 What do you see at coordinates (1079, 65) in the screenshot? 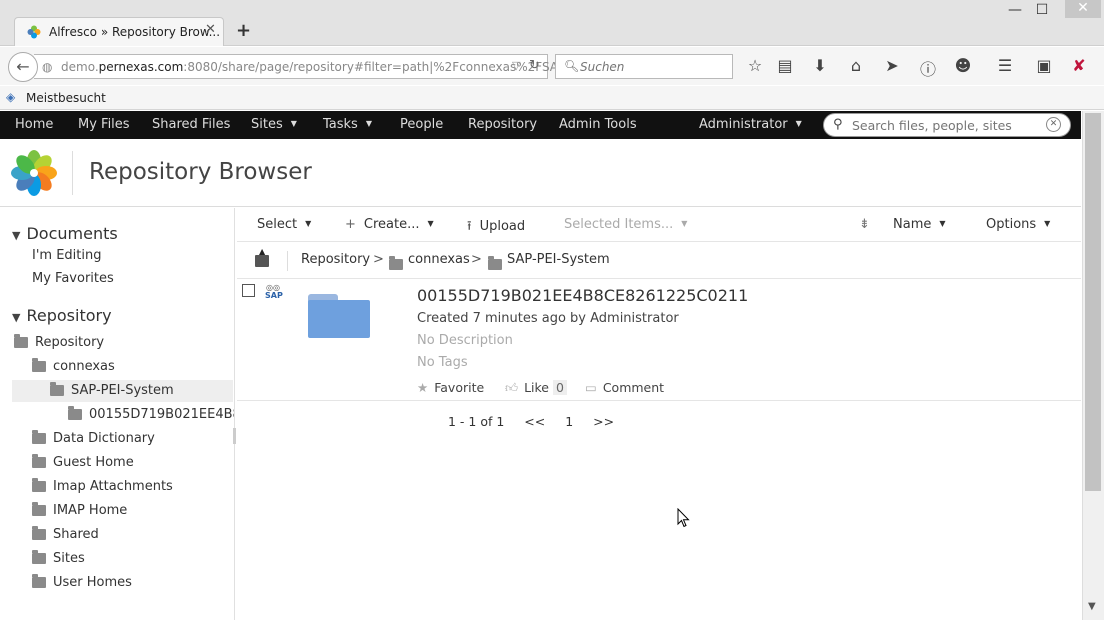
I see `extension-kaspersky-icon: ✘` at bounding box center [1079, 65].